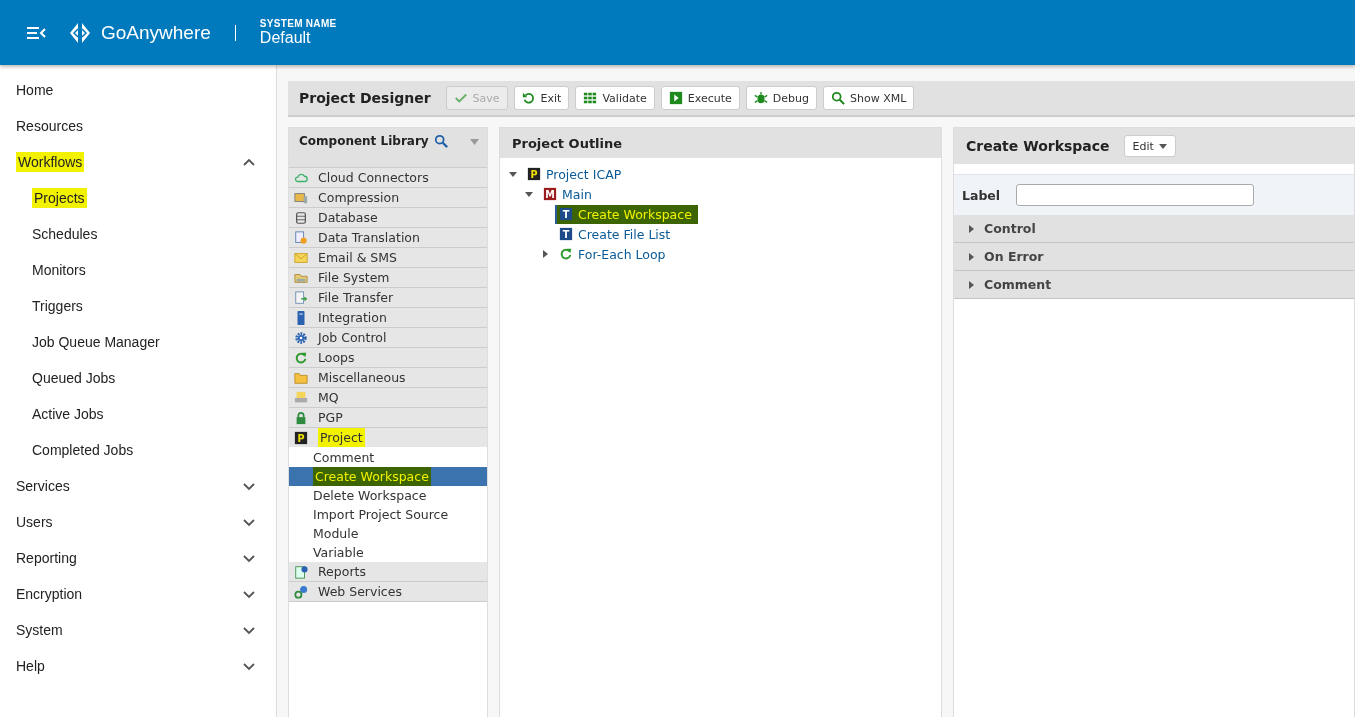 The height and width of the screenshot is (717, 1355). I want to click on menu-icon, so click(36, 32).